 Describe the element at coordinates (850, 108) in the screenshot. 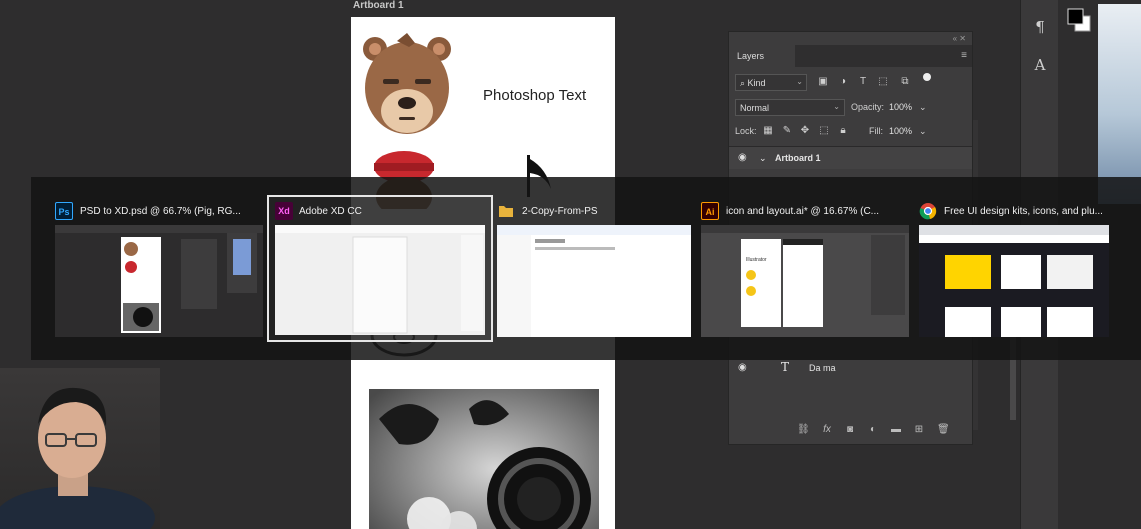

I see `blend-opacity-row: Normal ⌄ Opacity: 100% ⌄` at that location.